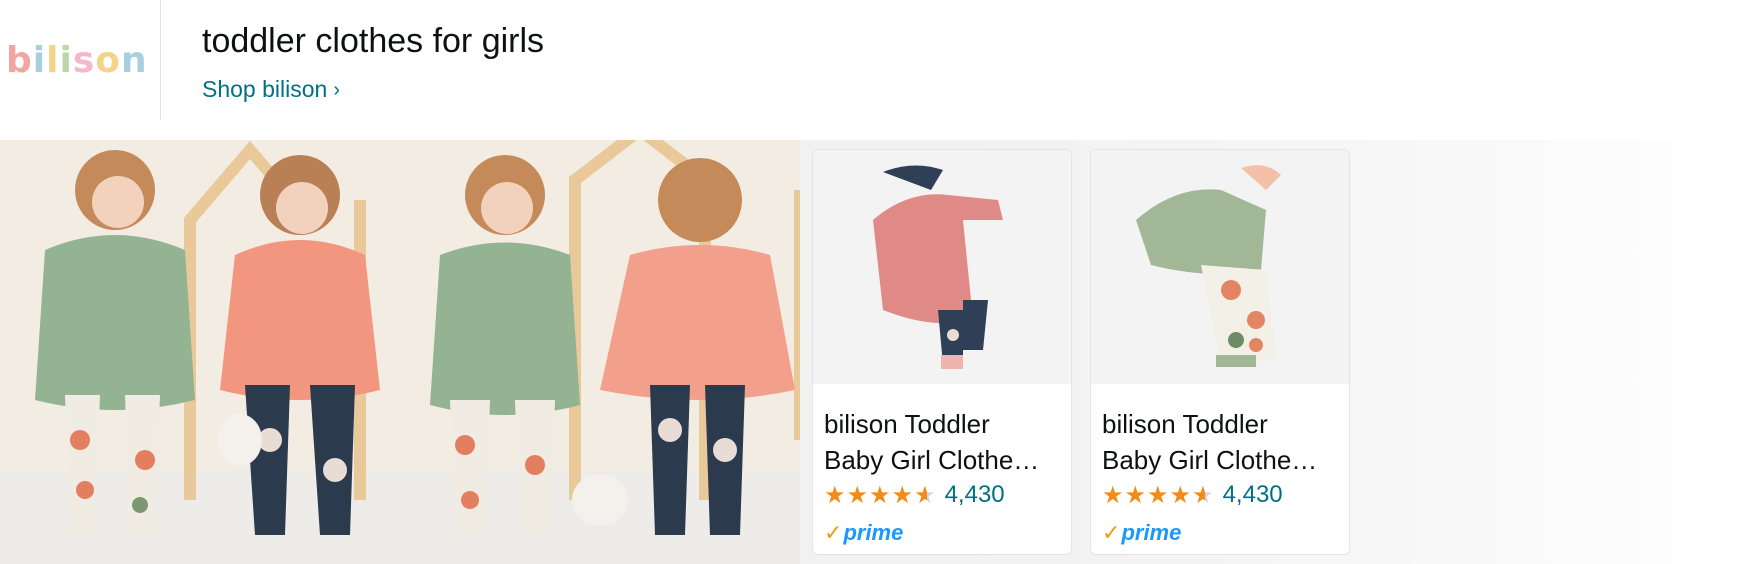  I want to click on brand-logo: bilison, so click(77, 60).